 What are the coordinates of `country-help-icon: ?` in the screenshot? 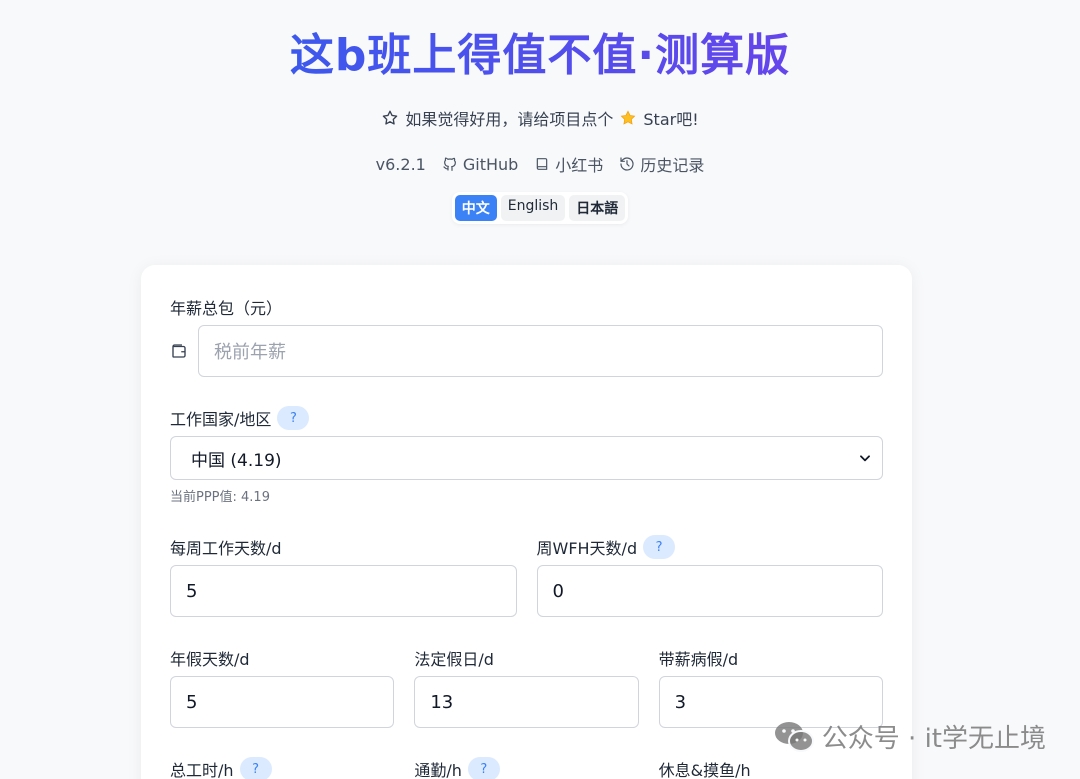 It's located at (293, 418).